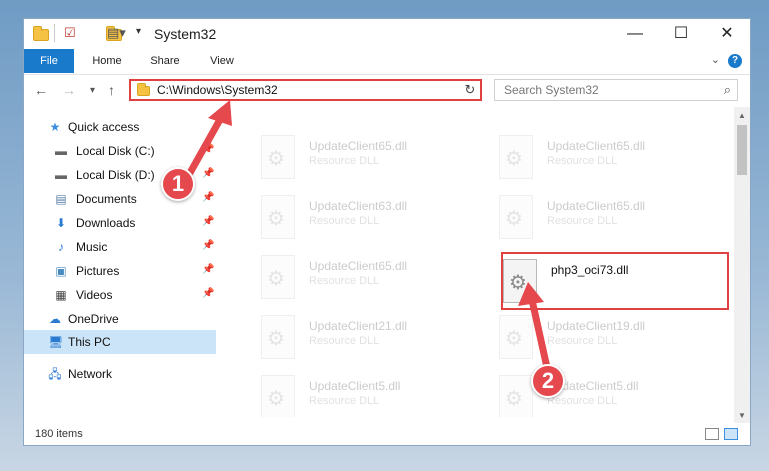  I want to click on tab-home: Home, so click(107, 61).